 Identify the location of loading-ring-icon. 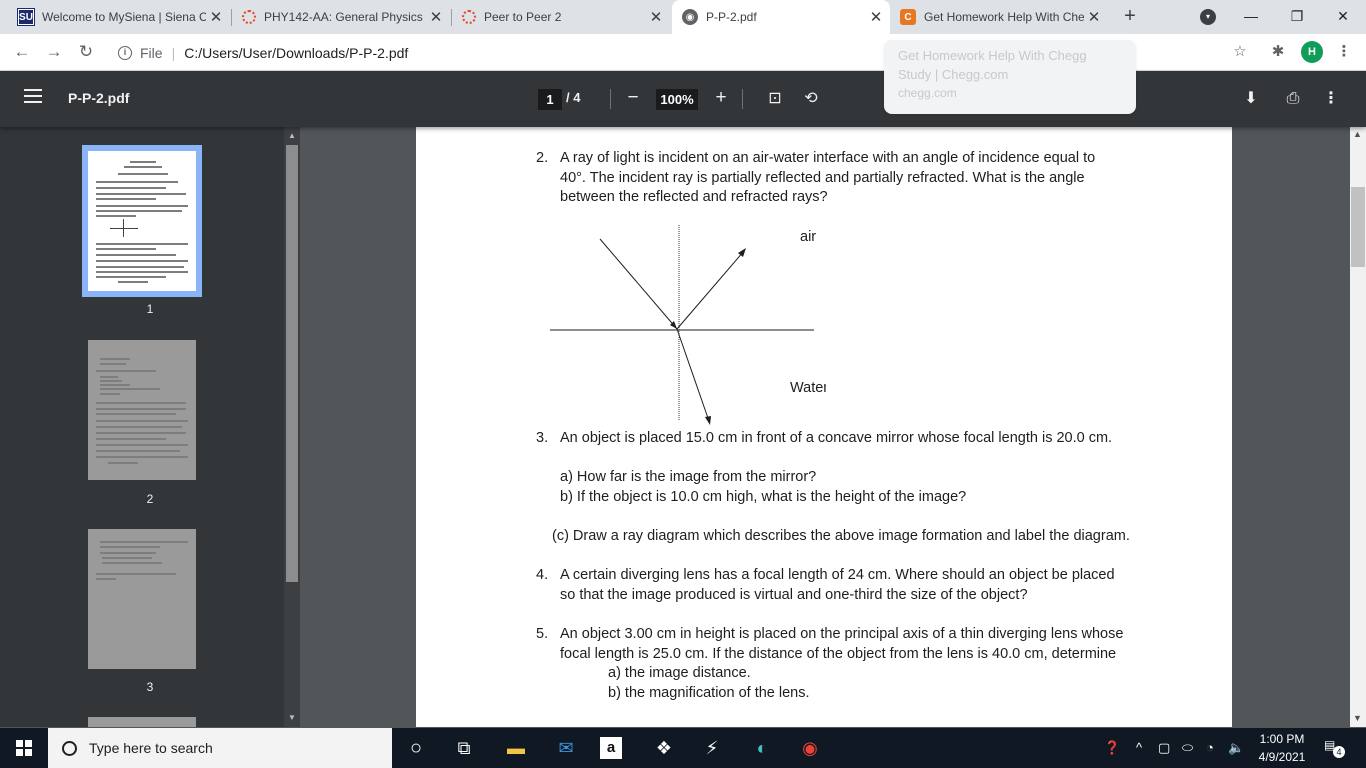
(249, 17).